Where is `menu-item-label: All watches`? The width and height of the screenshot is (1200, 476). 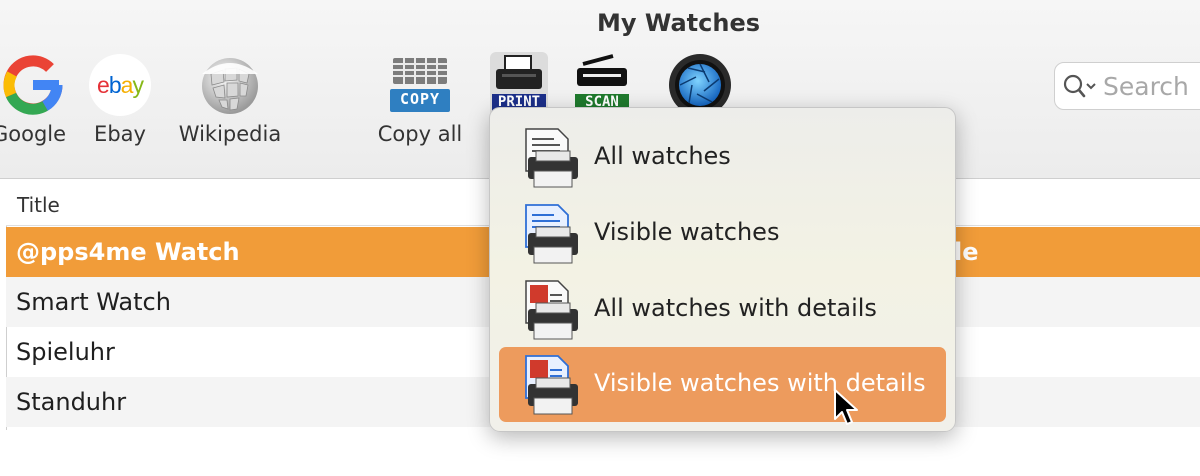 menu-item-label: All watches is located at coordinates (662, 156).